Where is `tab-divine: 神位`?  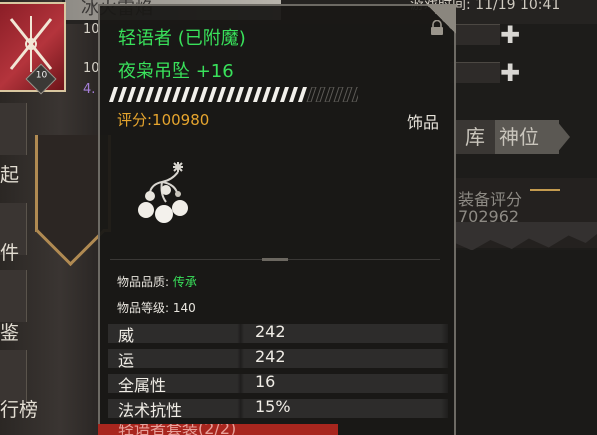
tab-divine: 神位 is located at coordinates (527, 137).